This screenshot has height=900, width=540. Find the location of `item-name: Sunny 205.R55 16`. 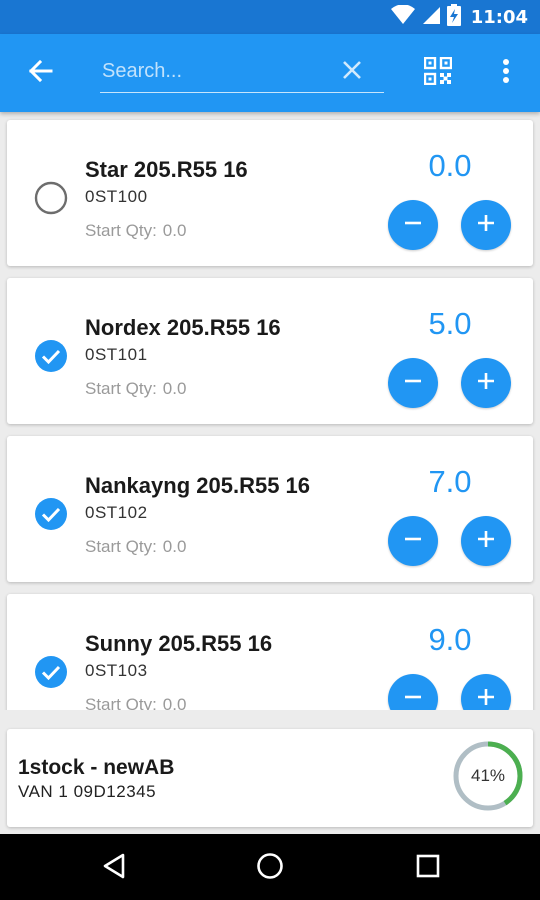

item-name: Sunny 205.R55 16 is located at coordinates (179, 643).